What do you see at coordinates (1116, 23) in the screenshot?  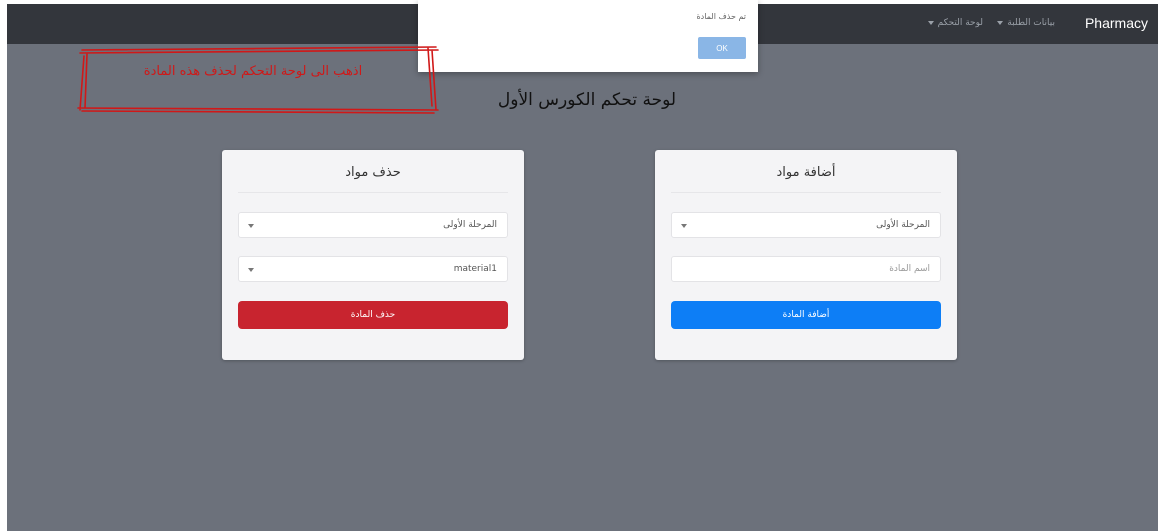 I see `brand-link: Pharmacy` at bounding box center [1116, 23].